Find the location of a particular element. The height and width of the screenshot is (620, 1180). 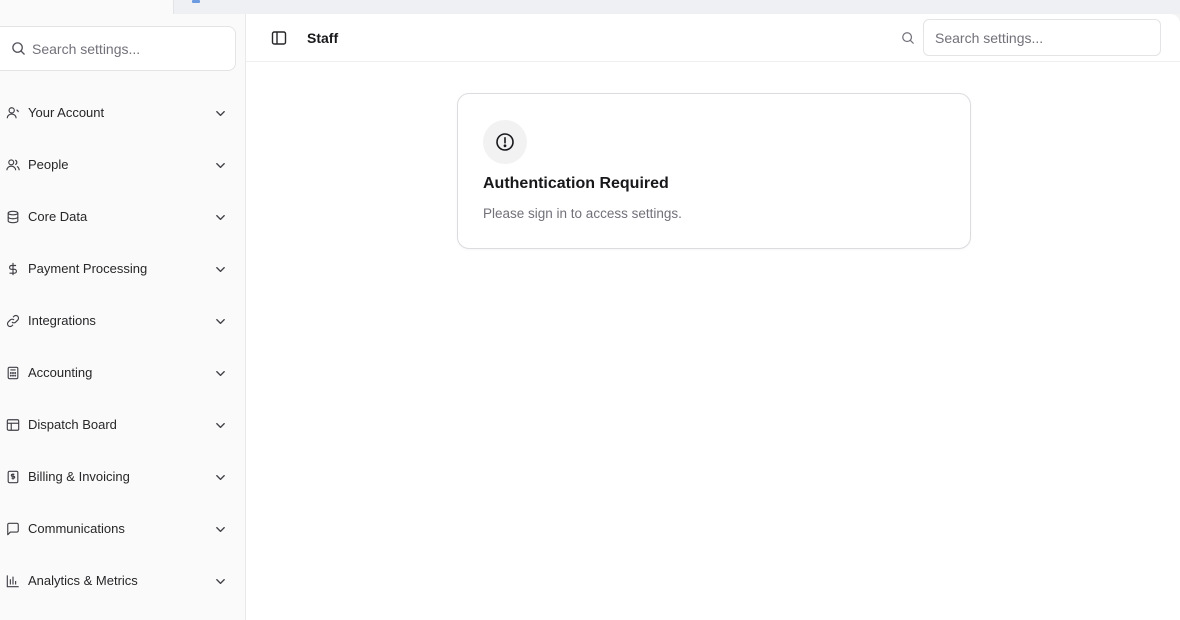

sidebar-item-communications: Communications is located at coordinates (123, 529).